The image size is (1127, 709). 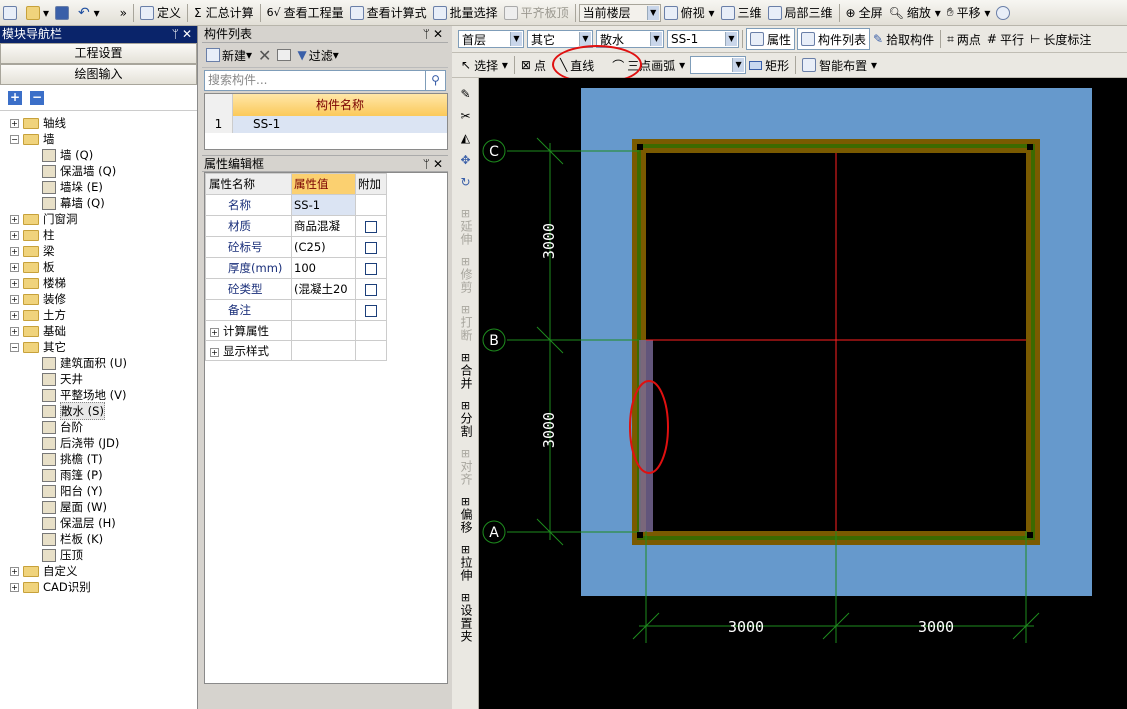 I want to click on tree-item: 墙 (Q), so click(x=98, y=155).